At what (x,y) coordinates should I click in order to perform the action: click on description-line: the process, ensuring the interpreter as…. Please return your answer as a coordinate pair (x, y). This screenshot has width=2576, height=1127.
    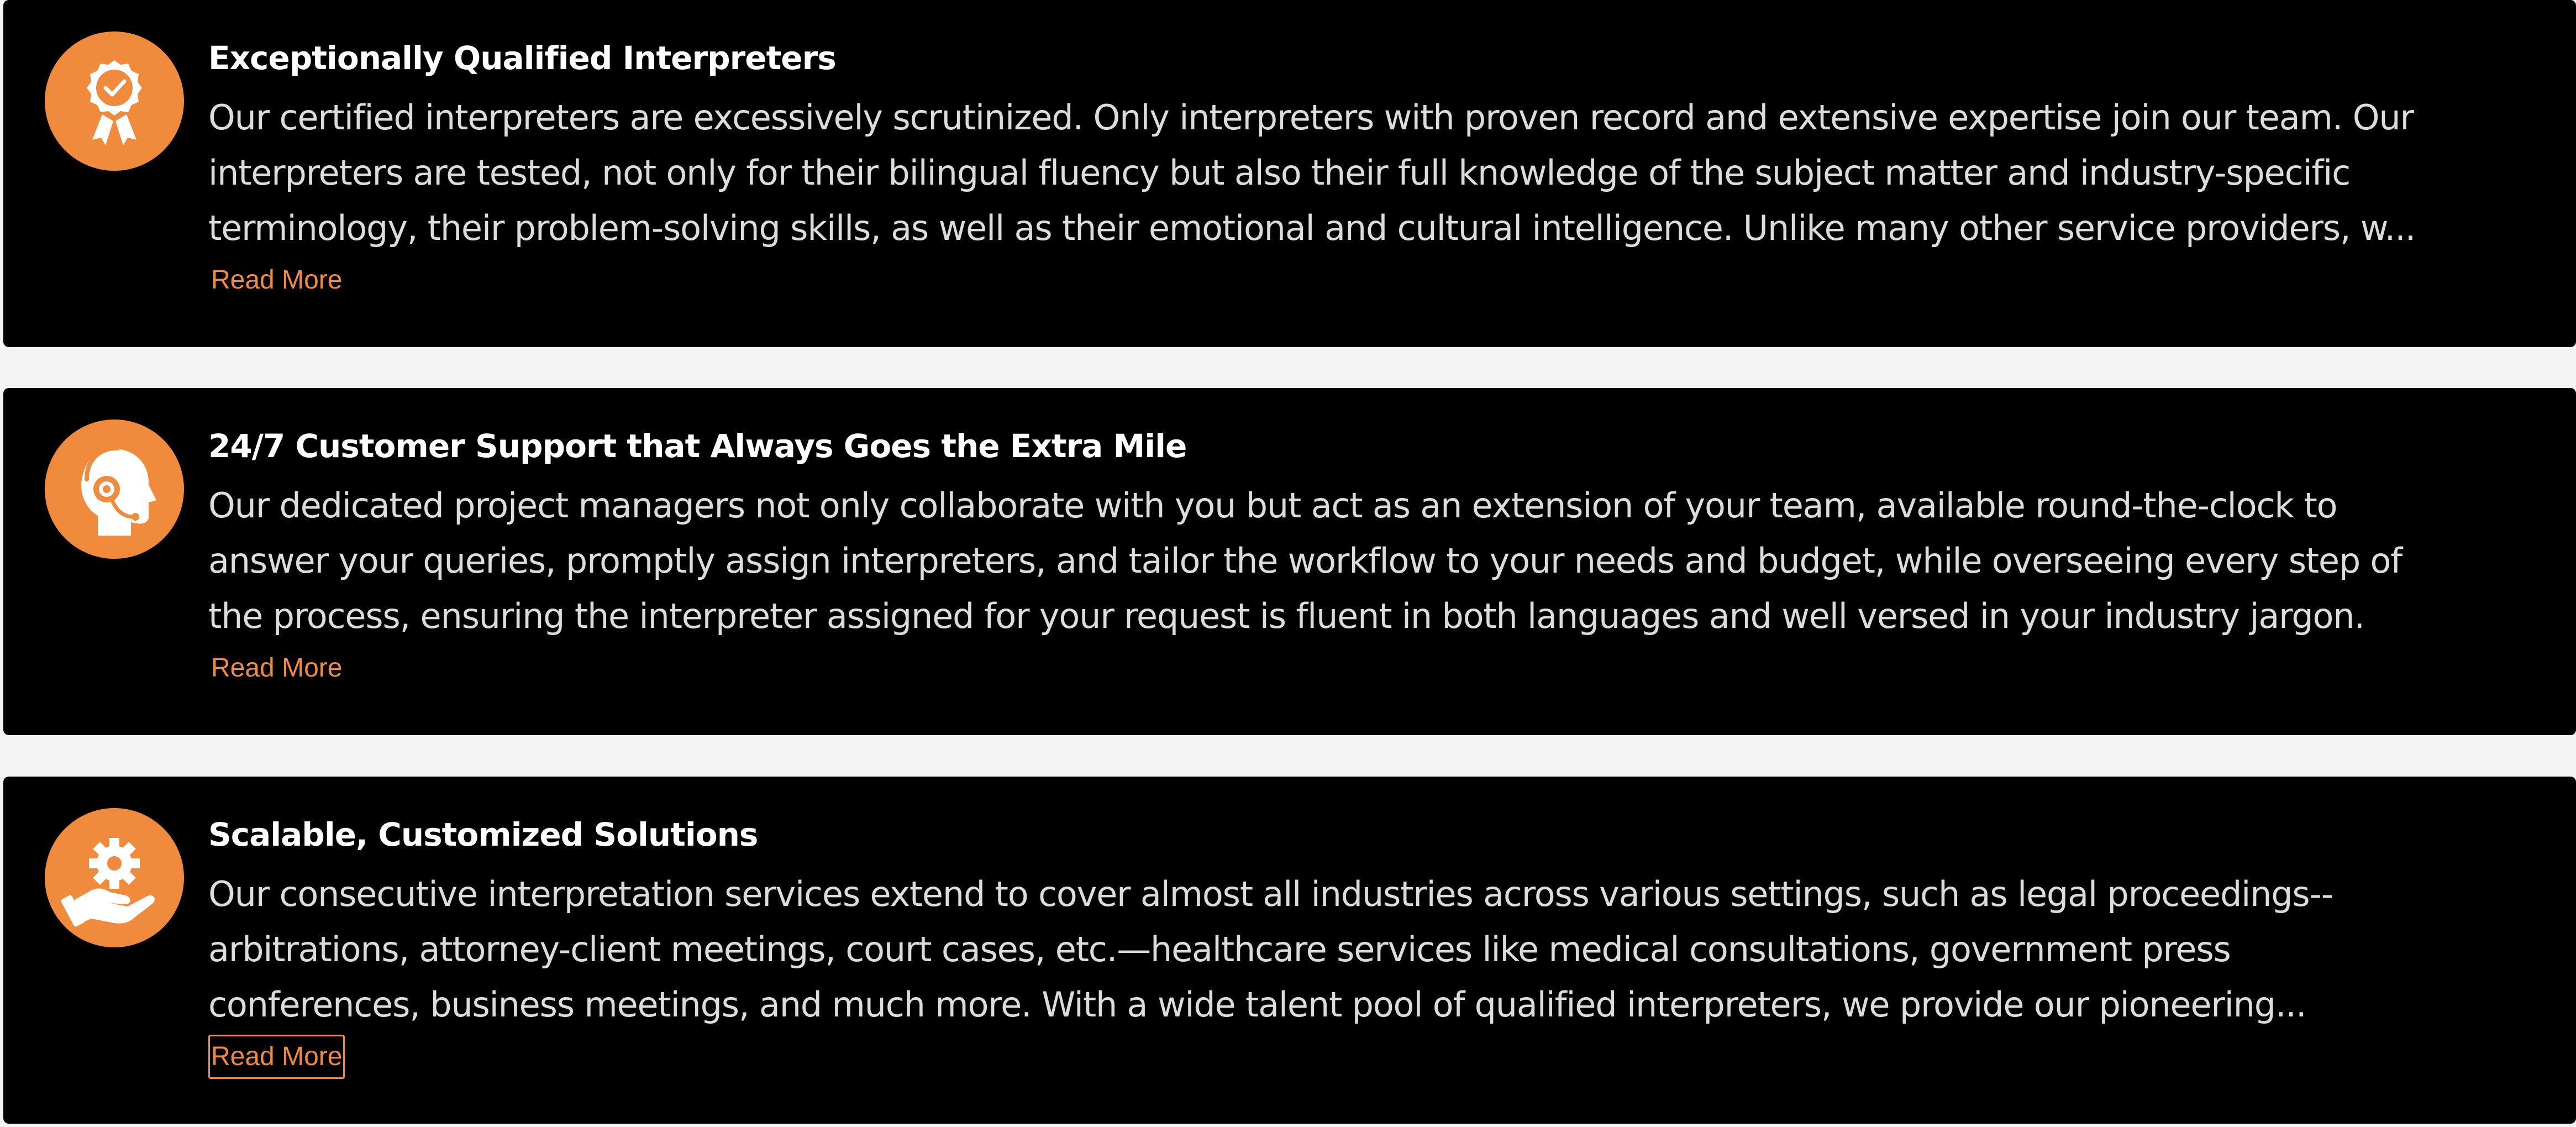
    Looking at the image, I should click on (1286, 616).